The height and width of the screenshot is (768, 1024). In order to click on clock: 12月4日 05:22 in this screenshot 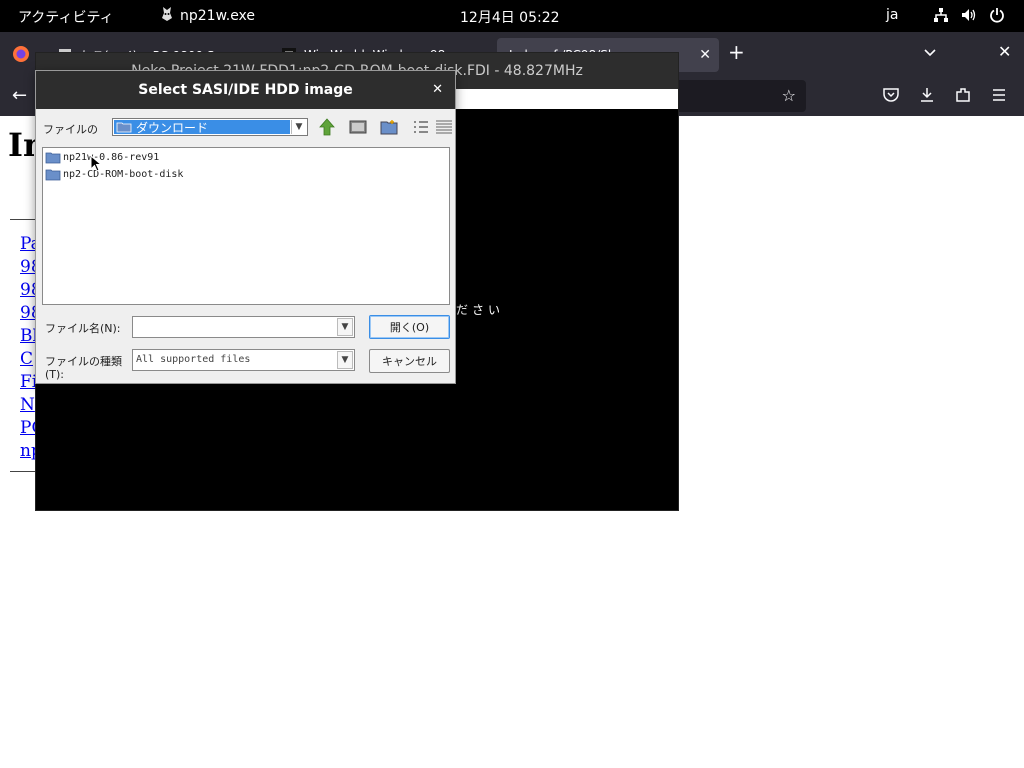, I will do `click(510, 17)`.